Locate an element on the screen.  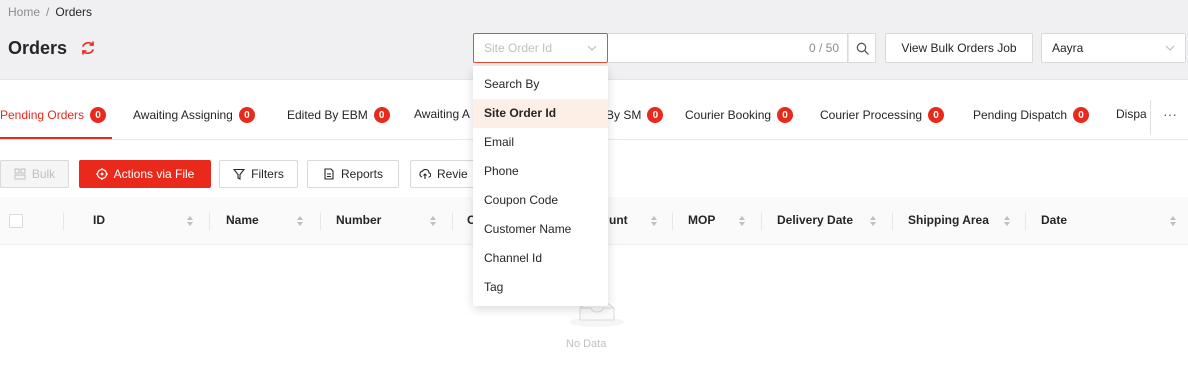
tab-by-sm: By SM 0 is located at coordinates (635, 115).